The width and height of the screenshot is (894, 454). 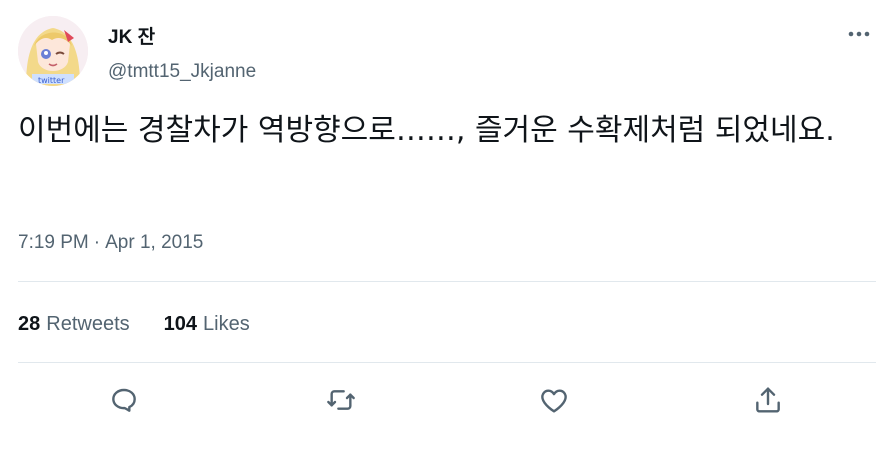 What do you see at coordinates (53, 242) in the screenshot?
I see `tweet-time: 7:19 PM` at bounding box center [53, 242].